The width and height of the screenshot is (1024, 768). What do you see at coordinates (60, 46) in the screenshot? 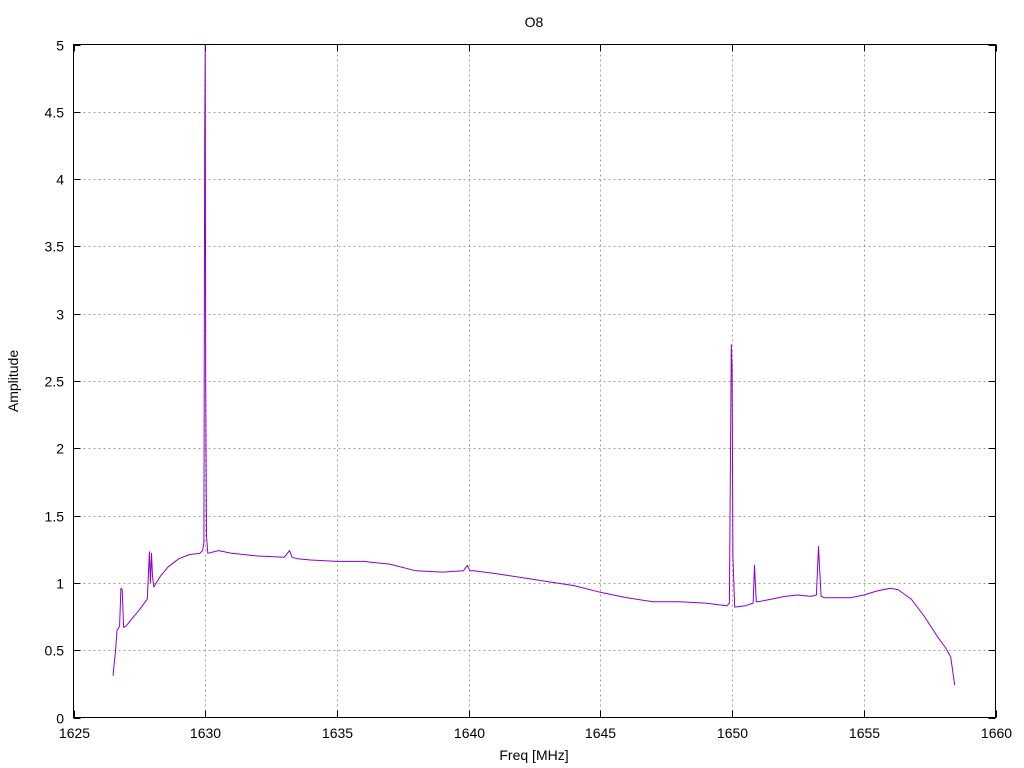
I see `y-tick-label: 5` at bounding box center [60, 46].